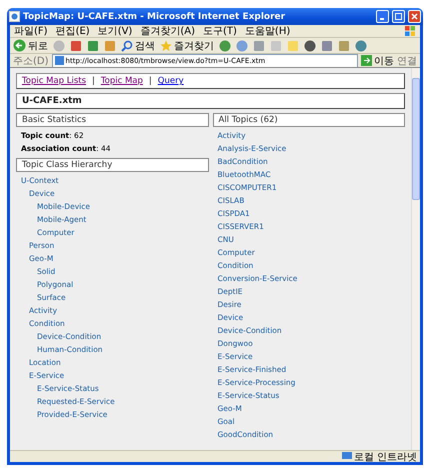  What do you see at coordinates (187, 45) in the screenshot?
I see `favorites-button: 즐겨찾기` at bounding box center [187, 45].